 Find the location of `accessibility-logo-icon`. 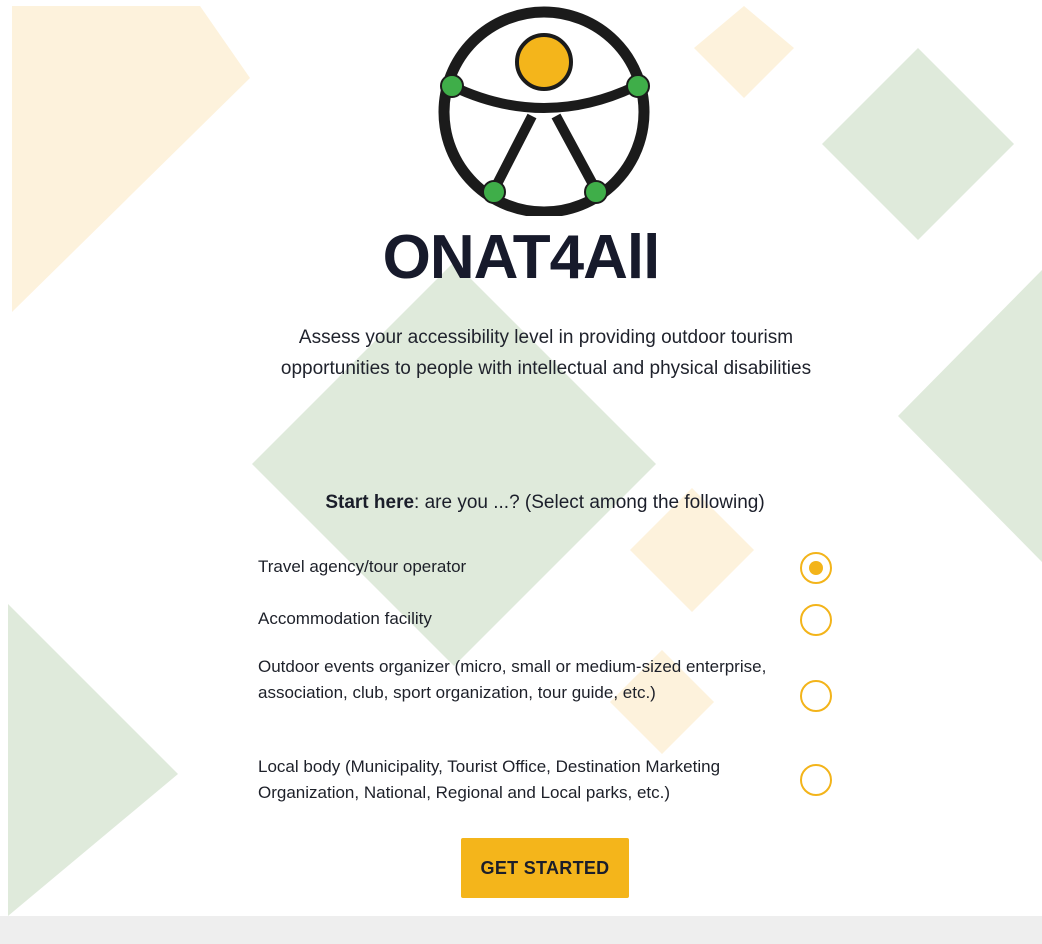

accessibility-logo-icon is located at coordinates (544, 111).